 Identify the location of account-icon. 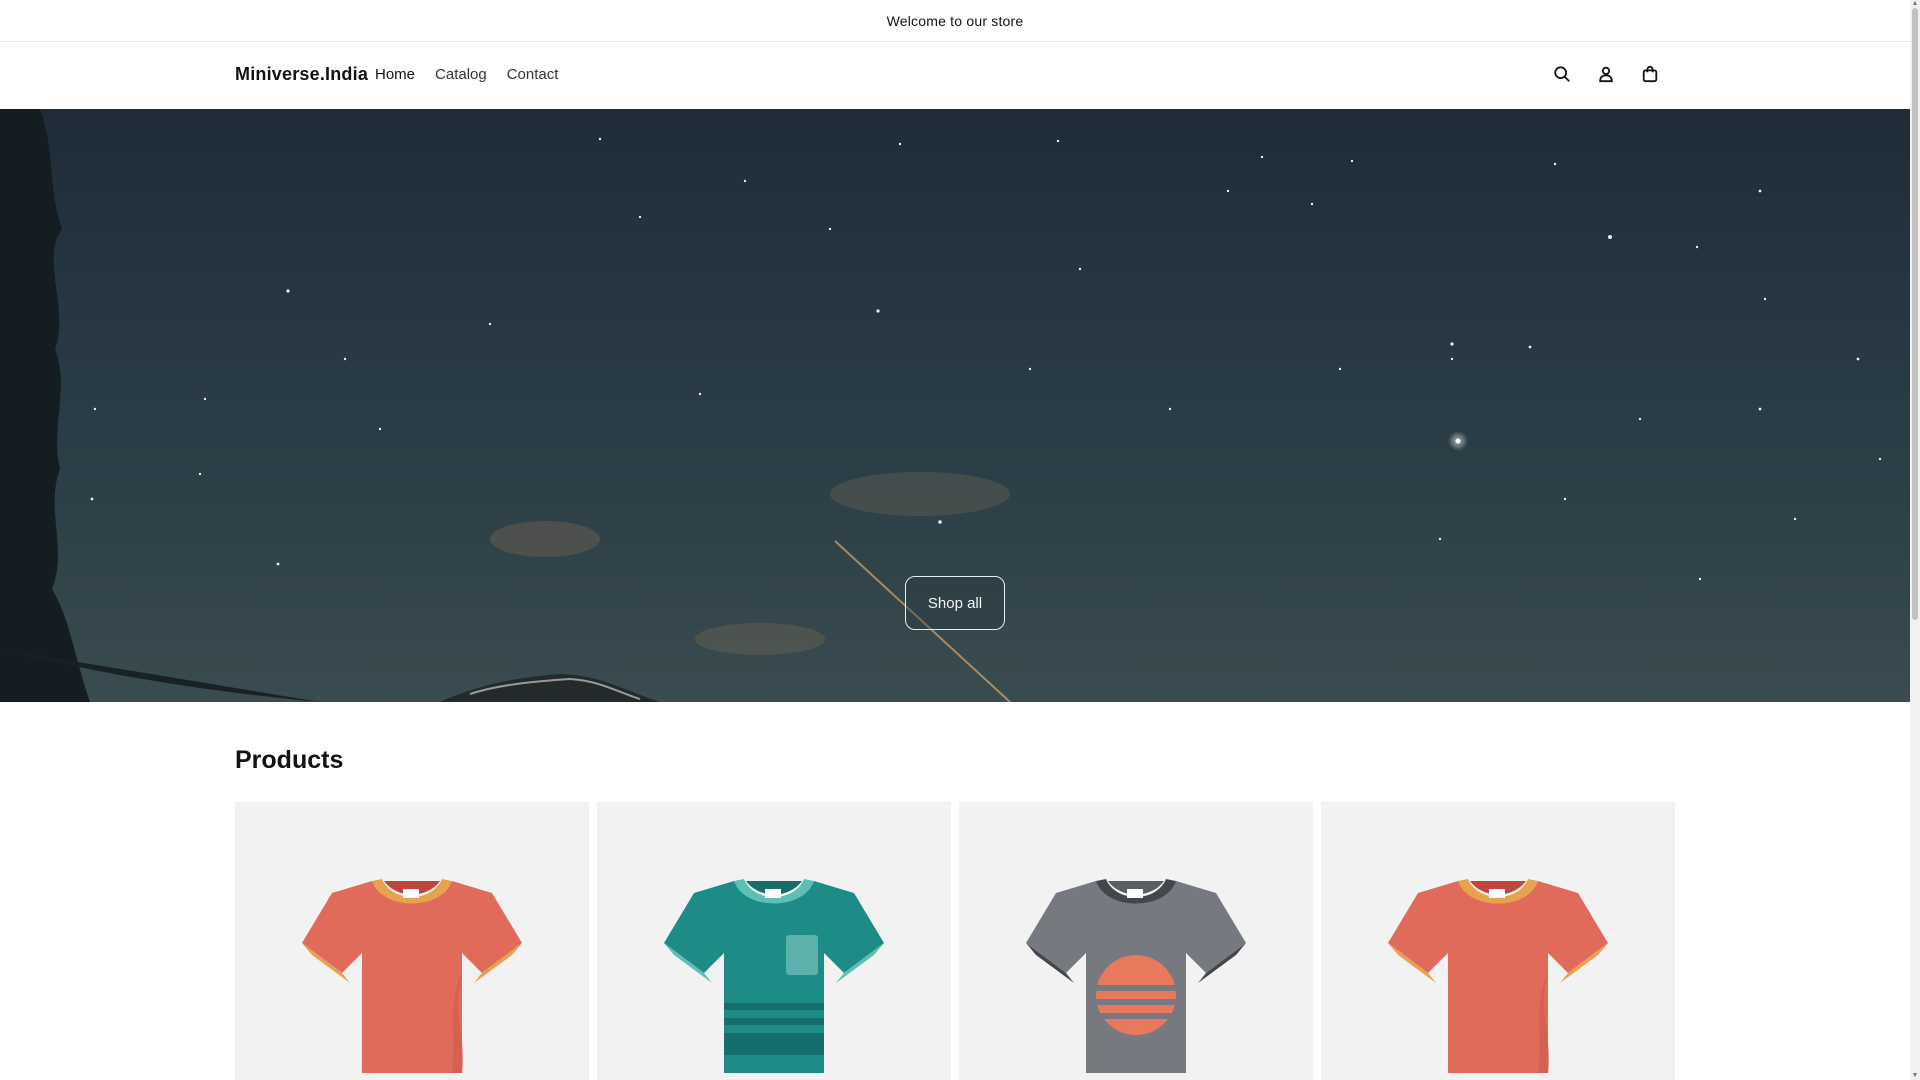
(1606, 74).